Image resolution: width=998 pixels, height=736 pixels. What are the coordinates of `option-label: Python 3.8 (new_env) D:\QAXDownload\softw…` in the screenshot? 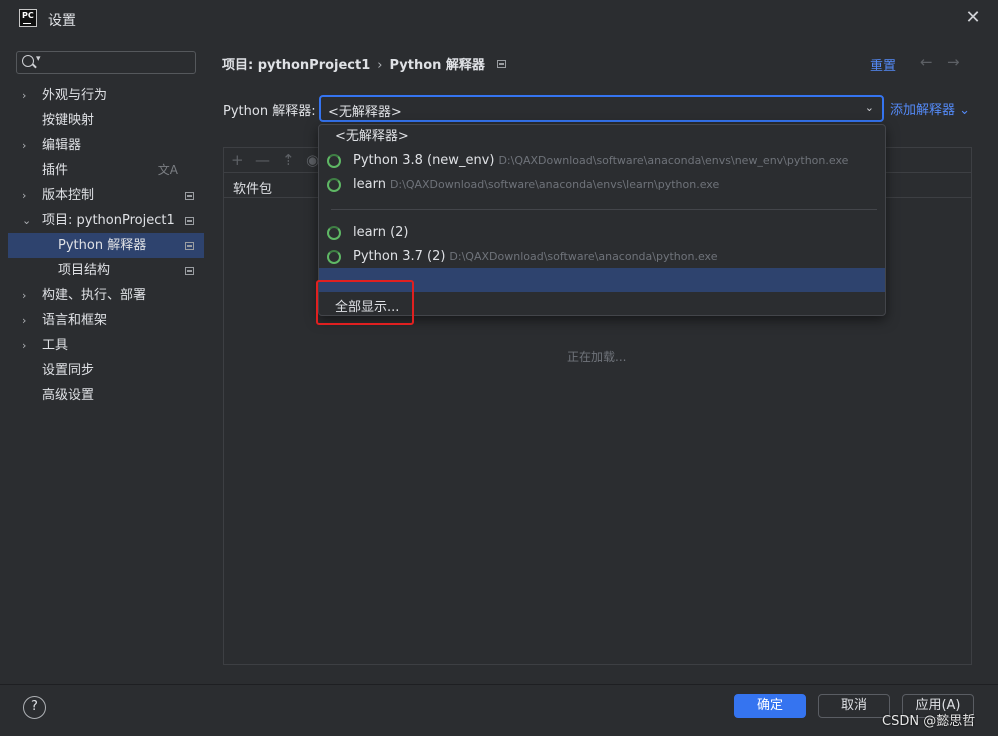 It's located at (600, 161).